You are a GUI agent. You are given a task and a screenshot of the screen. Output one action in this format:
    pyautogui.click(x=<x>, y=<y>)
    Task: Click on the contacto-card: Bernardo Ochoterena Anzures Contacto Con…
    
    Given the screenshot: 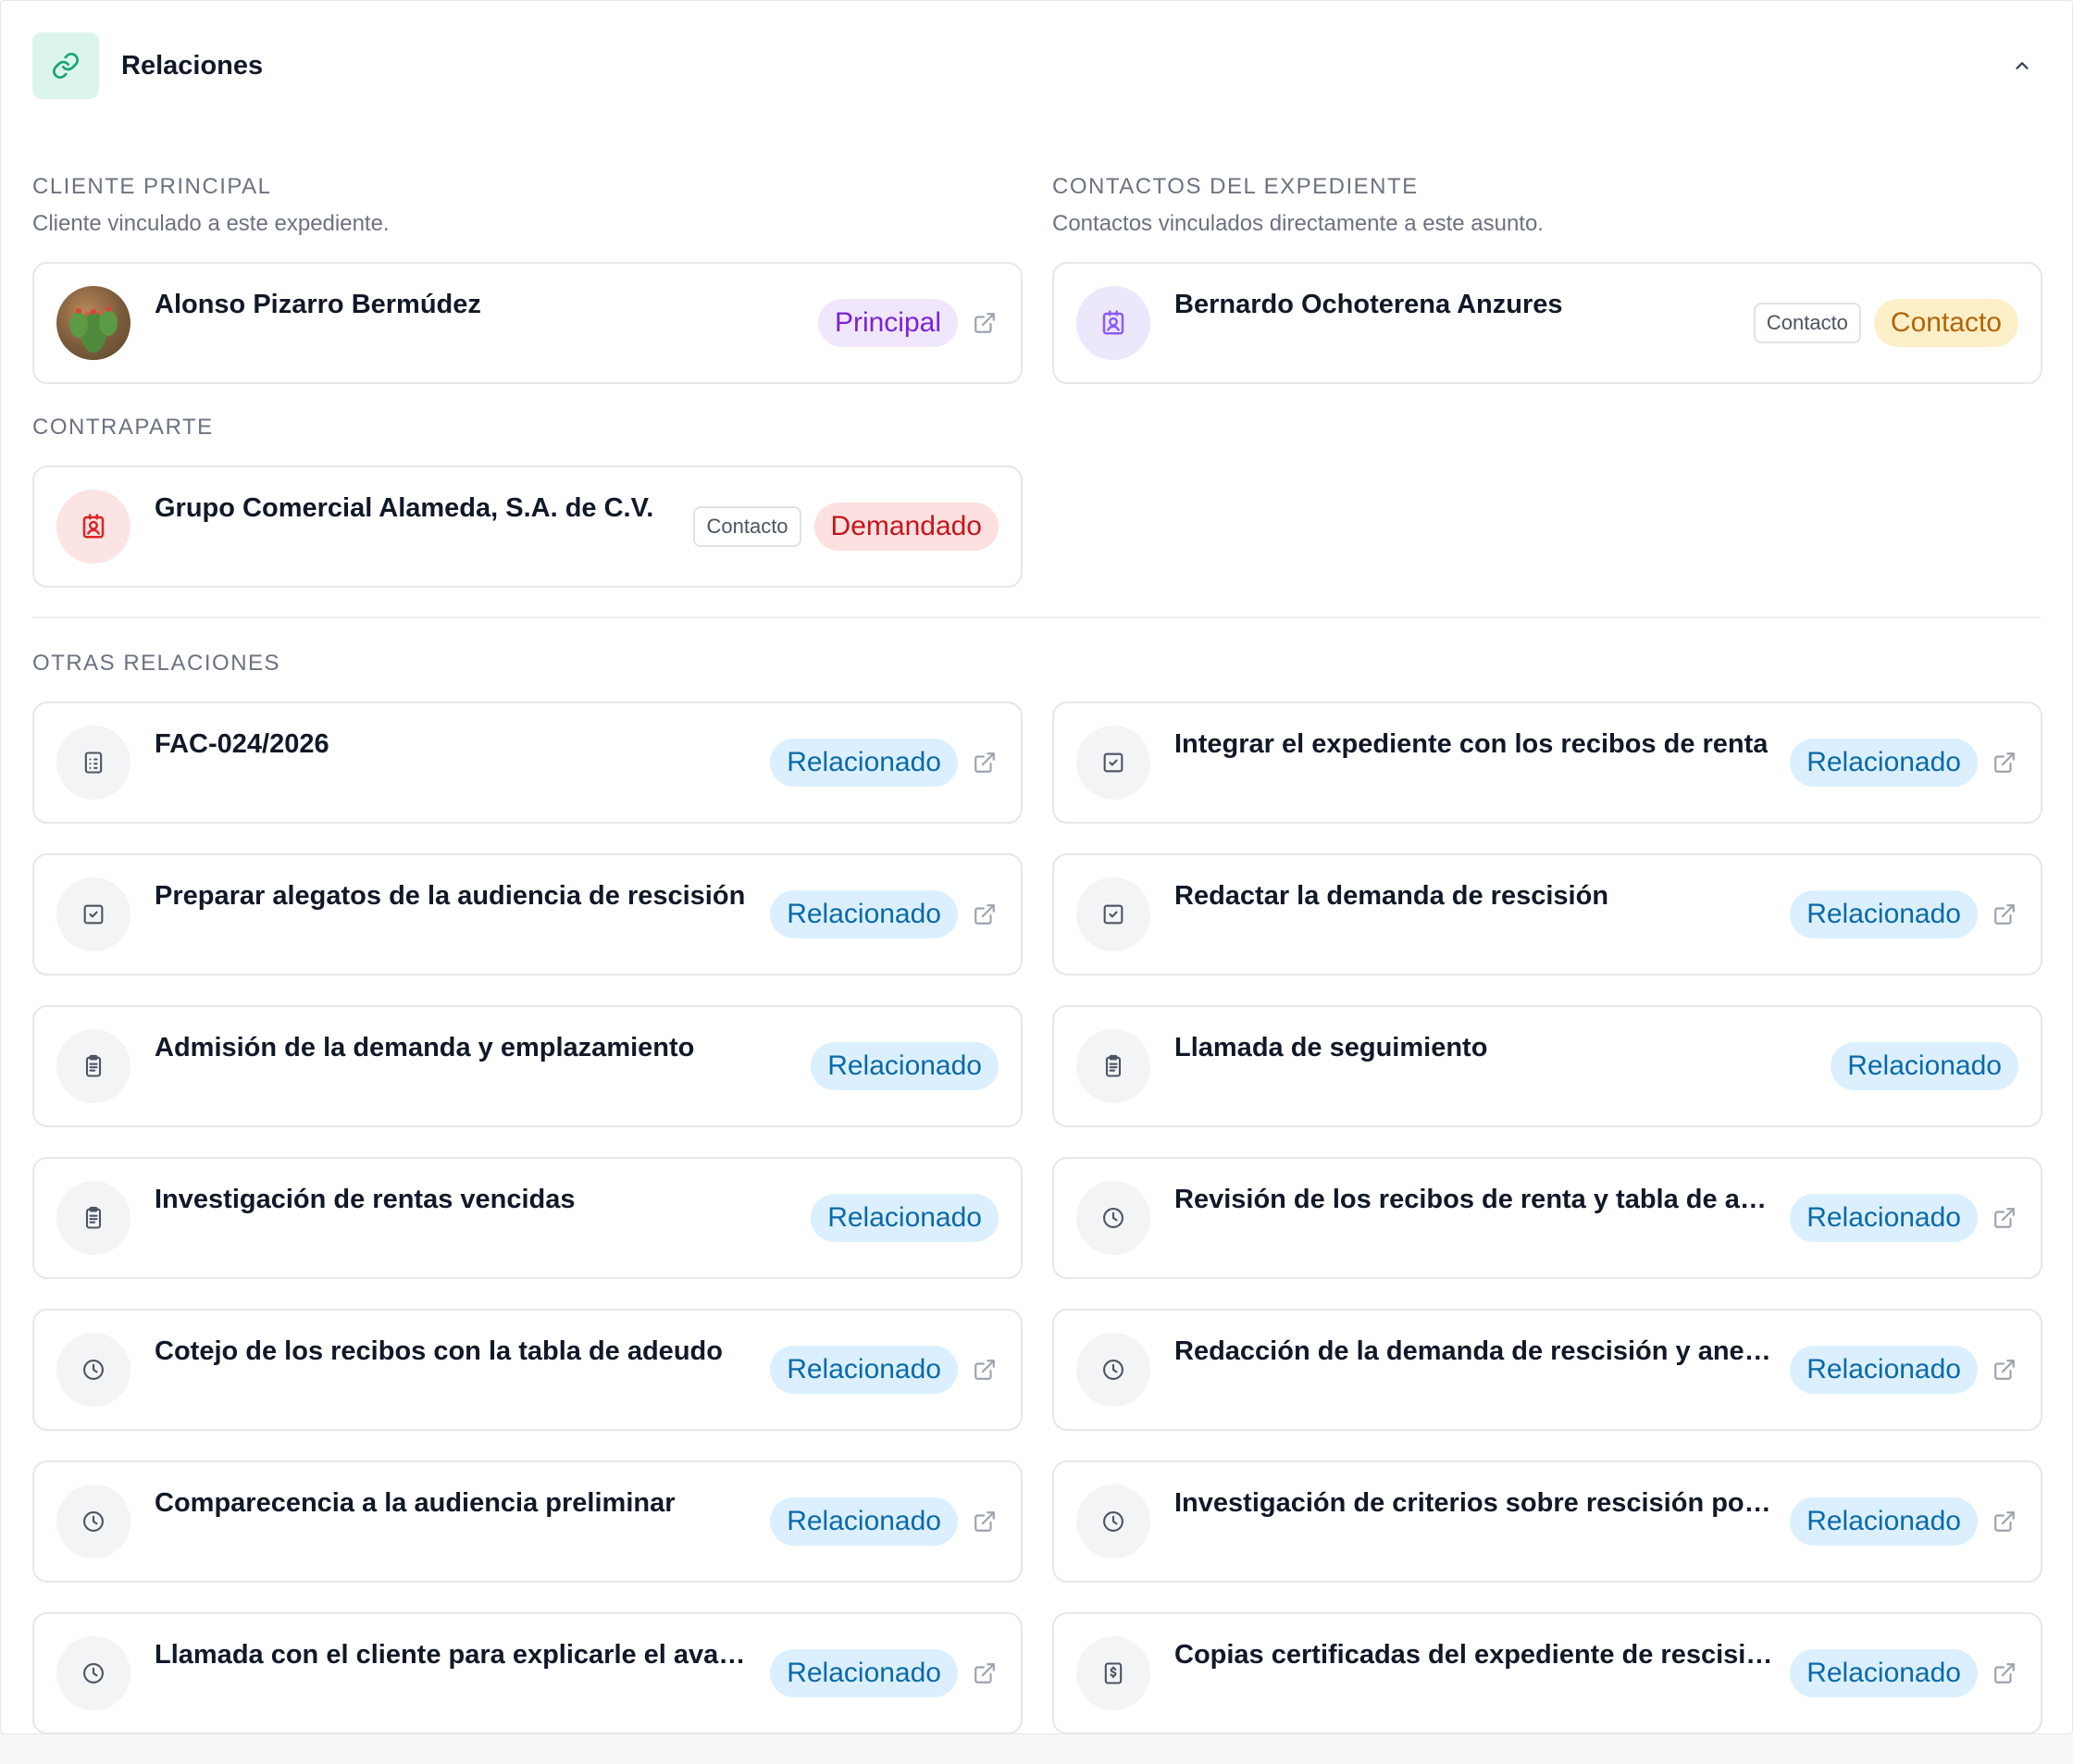 What is the action you would take?
    pyautogui.click(x=1547, y=323)
    